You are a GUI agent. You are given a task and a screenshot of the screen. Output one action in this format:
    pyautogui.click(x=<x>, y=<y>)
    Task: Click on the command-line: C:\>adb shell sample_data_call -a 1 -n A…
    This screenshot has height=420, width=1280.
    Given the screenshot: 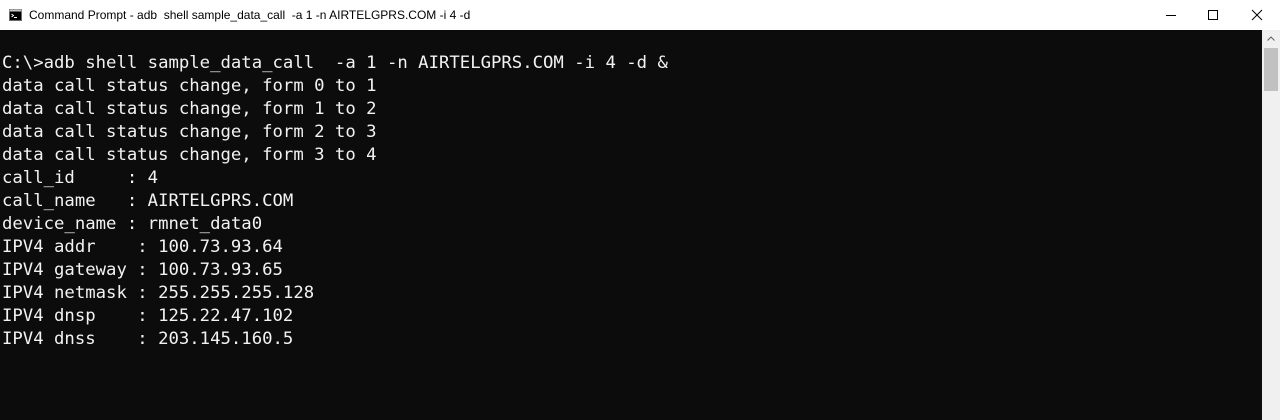 What is the action you would take?
    pyautogui.click(x=335, y=63)
    